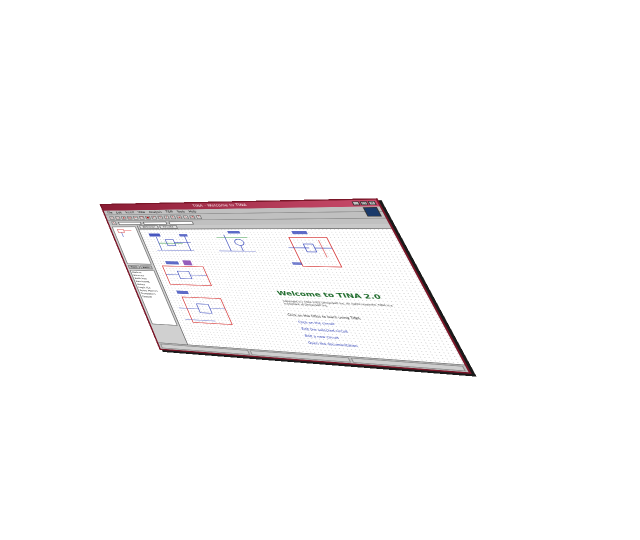 The image size is (640, 540). I want to click on text-icon: T, so click(173, 217).